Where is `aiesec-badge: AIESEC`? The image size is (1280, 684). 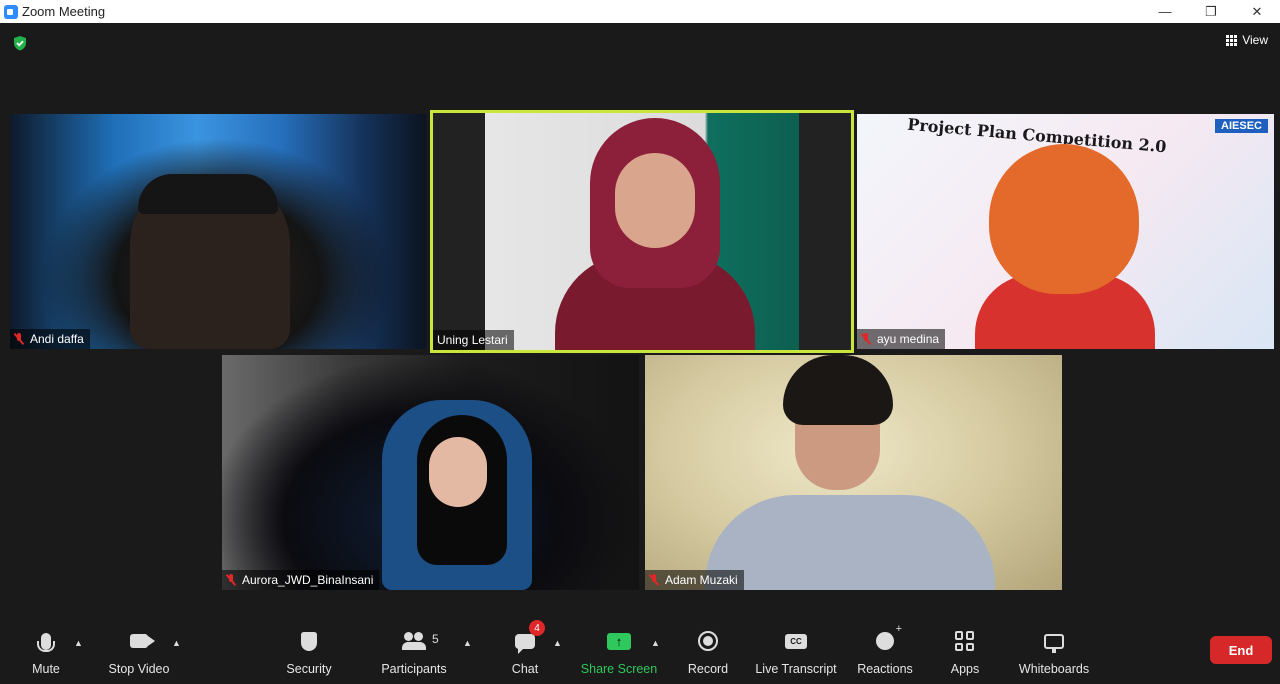 aiesec-badge: AIESEC is located at coordinates (1241, 126).